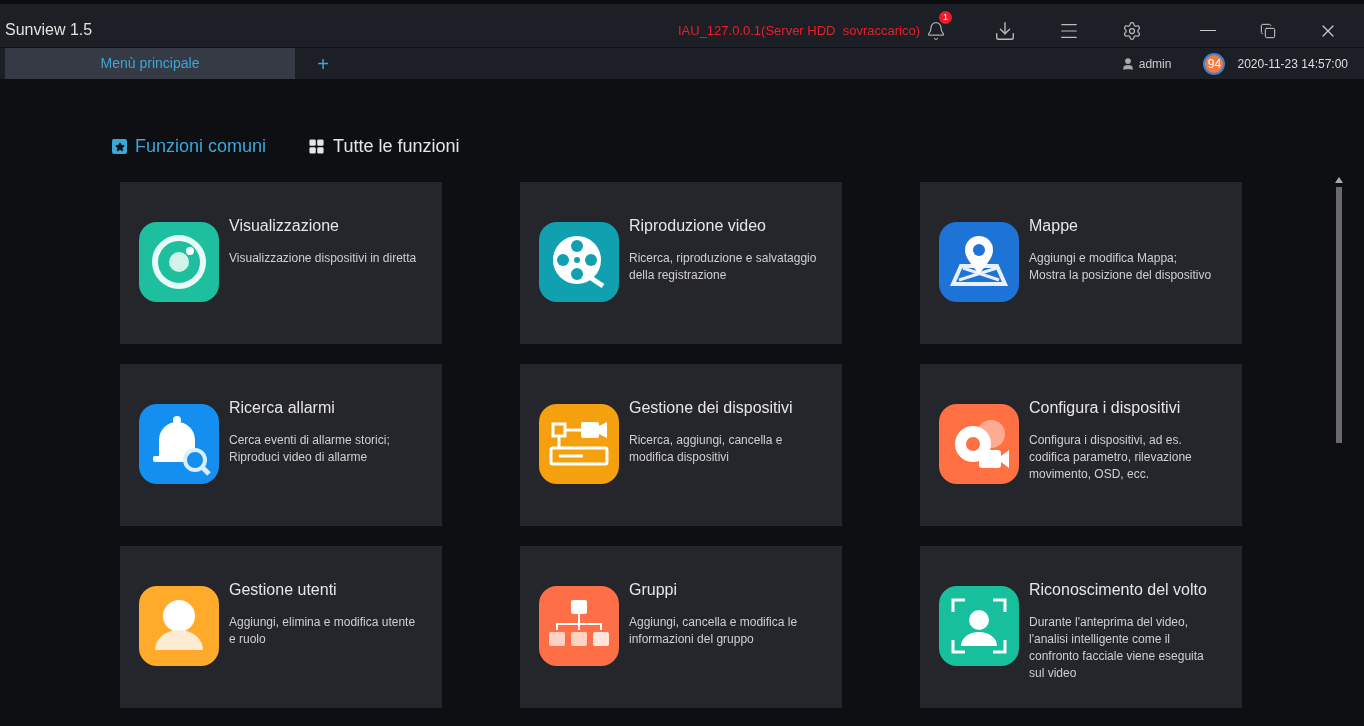  I want to click on card-title: Gestione dei dispositivi, so click(711, 408).